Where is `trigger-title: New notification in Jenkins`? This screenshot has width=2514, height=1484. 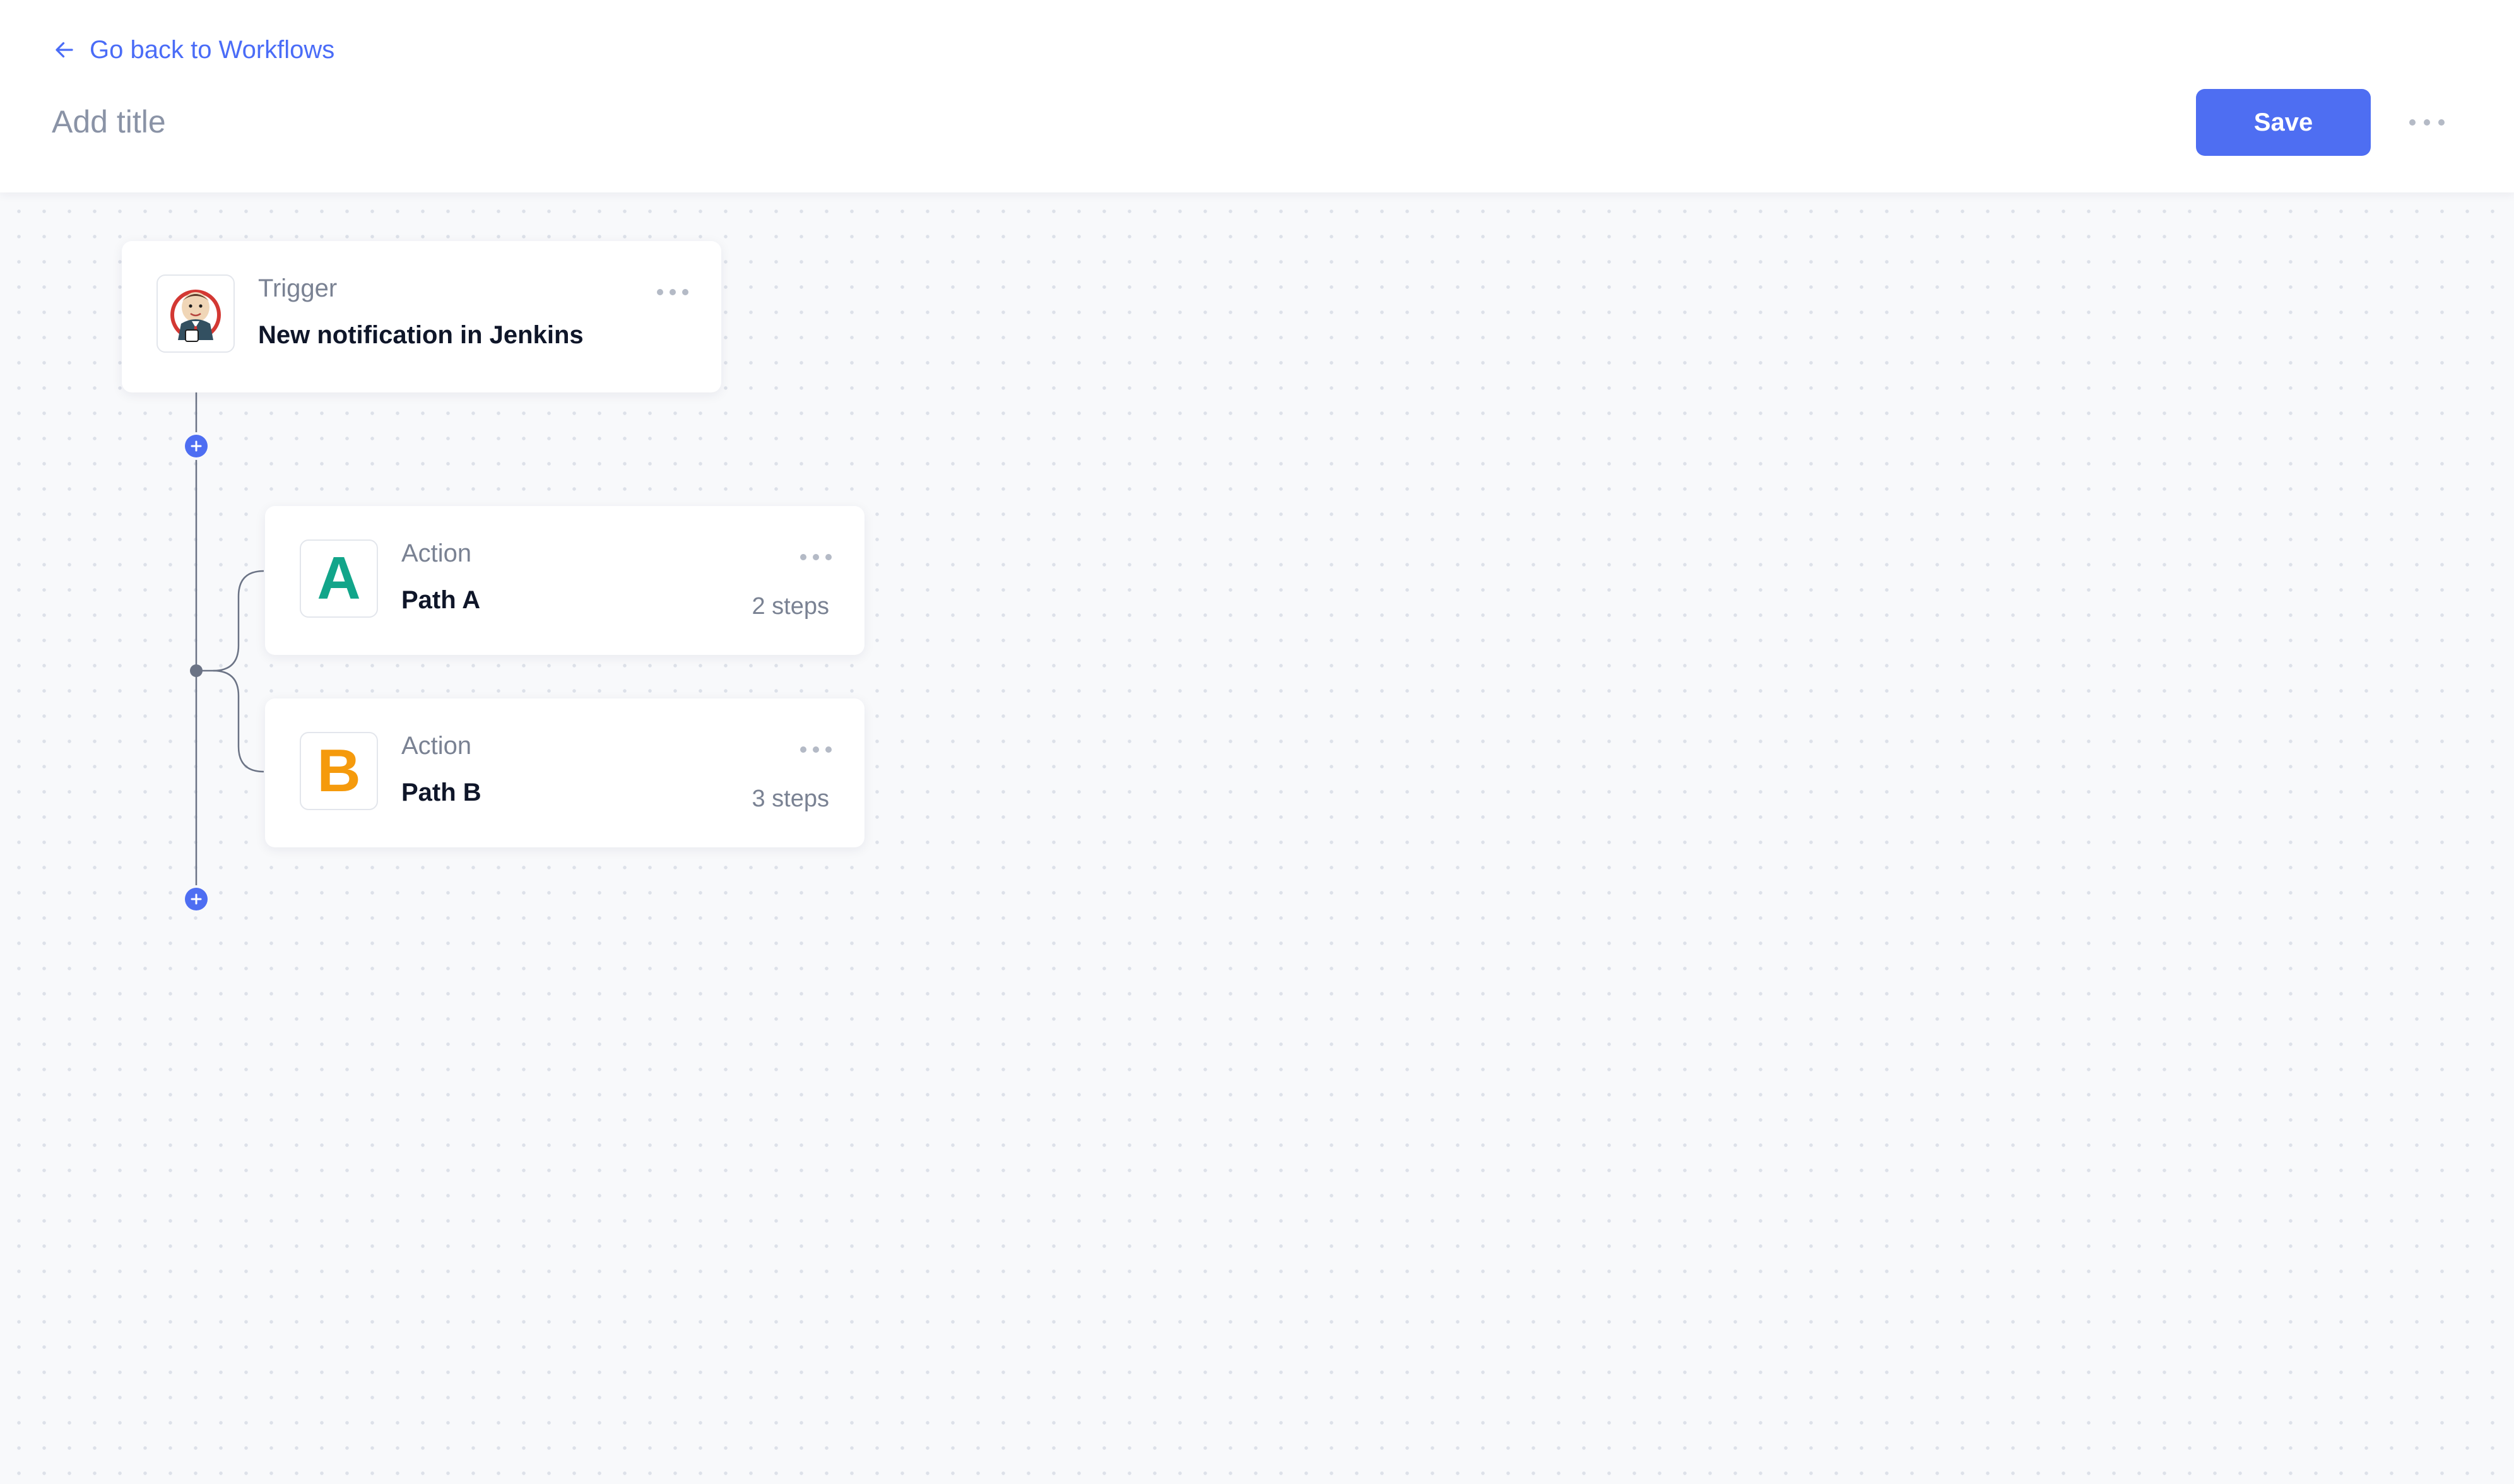
trigger-title: New notification in Jenkins is located at coordinates (421, 335).